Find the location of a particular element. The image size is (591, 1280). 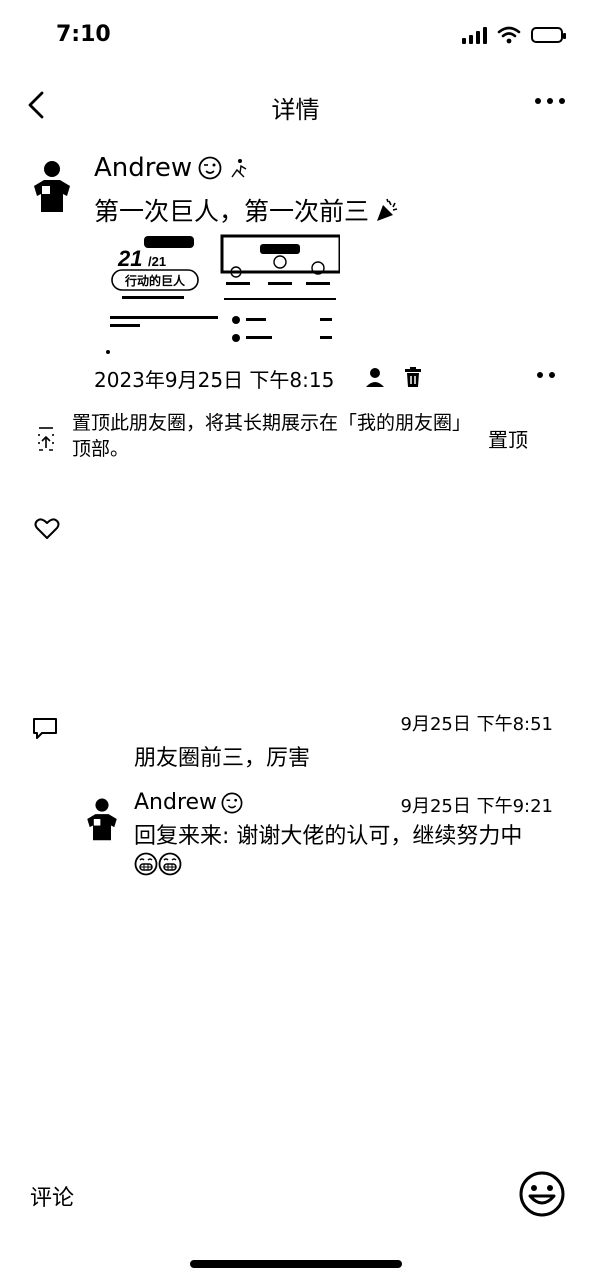

comment-input: 评论 is located at coordinates (52, 1196).